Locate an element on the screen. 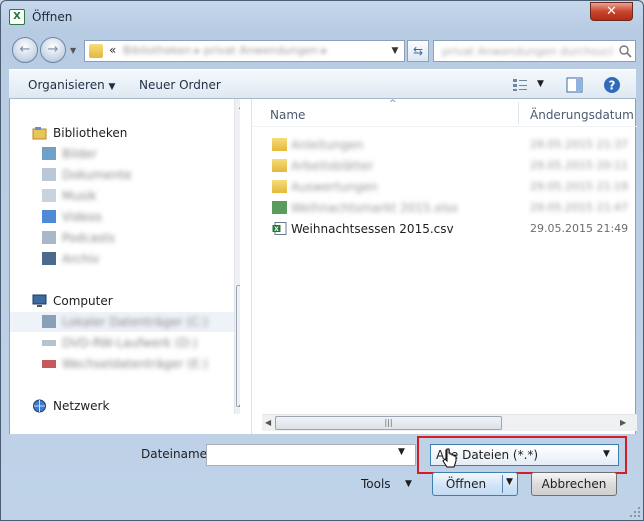 The width and height of the screenshot is (644, 521). csv-file-icon: X is located at coordinates (279, 228).